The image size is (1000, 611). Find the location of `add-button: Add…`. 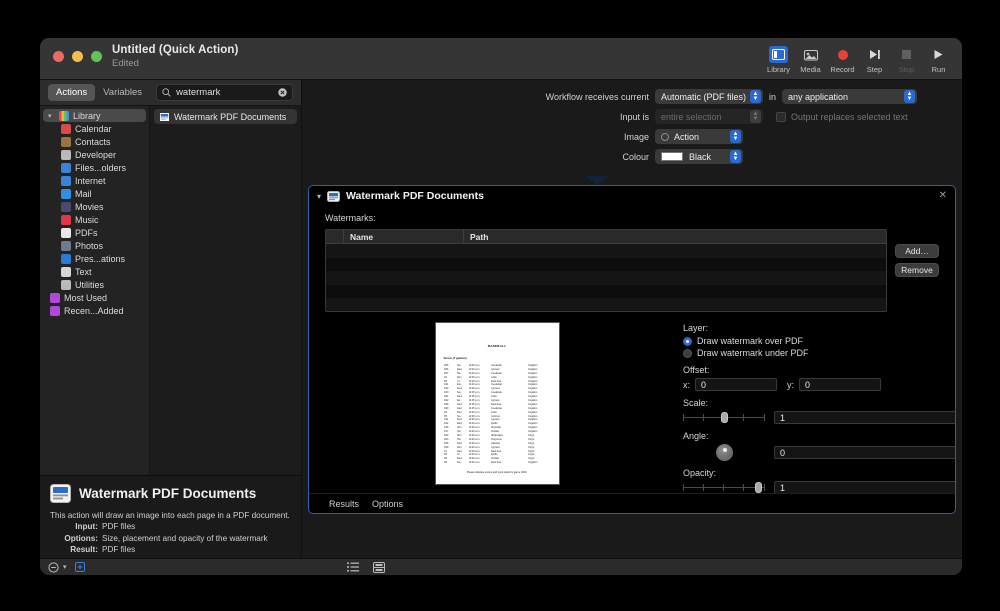

add-button: Add… is located at coordinates (917, 251).